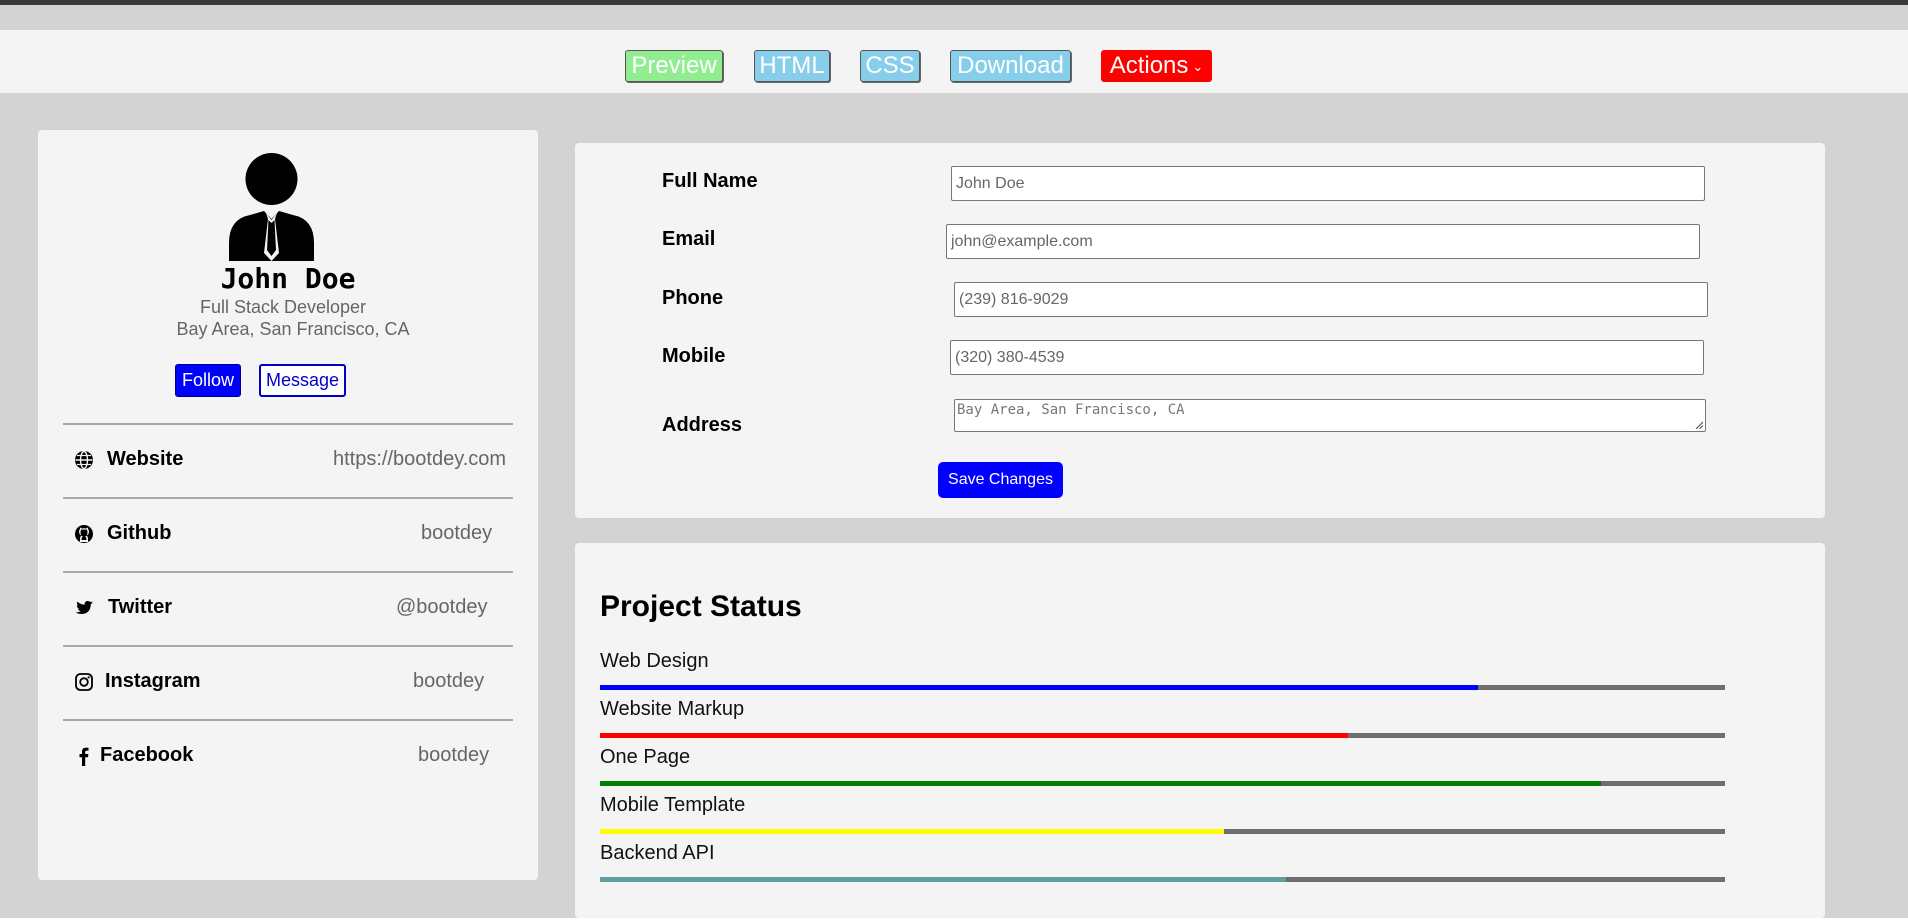 The height and width of the screenshot is (922, 1908). Describe the element at coordinates (153, 681) in the screenshot. I see `social-label: Instagram` at that location.